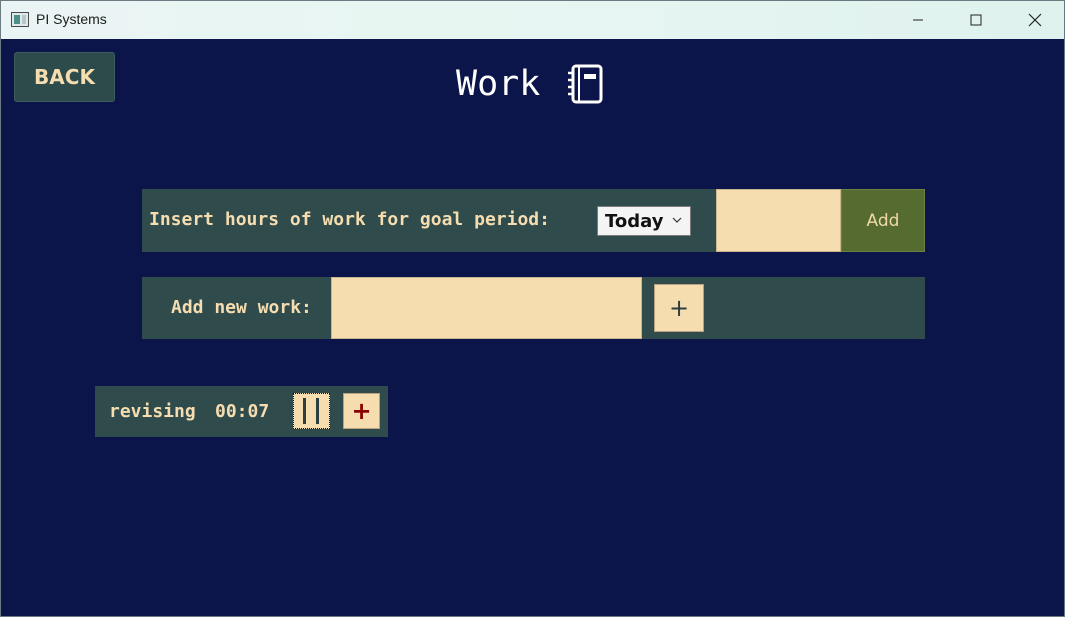 This screenshot has width=1065, height=617. Describe the element at coordinates (498, 84) in the screenshot. I see `page-title: Work` at that location.